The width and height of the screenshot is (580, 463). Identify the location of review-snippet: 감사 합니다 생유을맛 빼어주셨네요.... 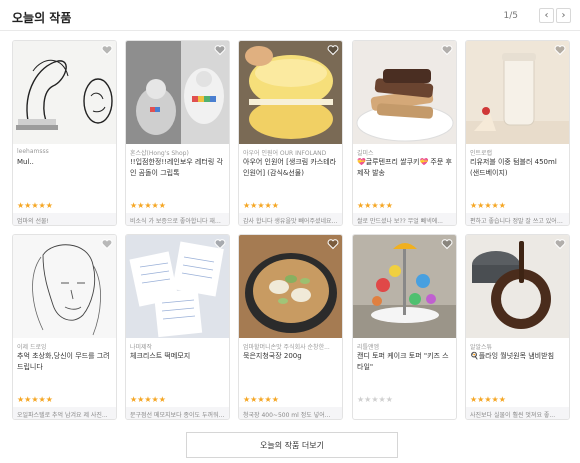
(290, 219).